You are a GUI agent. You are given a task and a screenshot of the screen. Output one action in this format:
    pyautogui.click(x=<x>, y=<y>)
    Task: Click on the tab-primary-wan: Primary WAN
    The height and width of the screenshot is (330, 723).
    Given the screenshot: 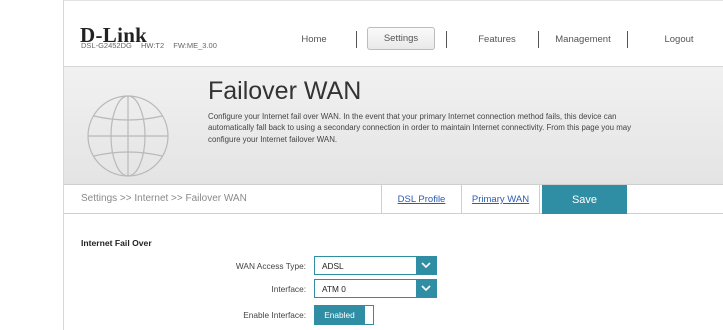 What is the action you would take?
    pyautogui.click(x=500, y=199)
    